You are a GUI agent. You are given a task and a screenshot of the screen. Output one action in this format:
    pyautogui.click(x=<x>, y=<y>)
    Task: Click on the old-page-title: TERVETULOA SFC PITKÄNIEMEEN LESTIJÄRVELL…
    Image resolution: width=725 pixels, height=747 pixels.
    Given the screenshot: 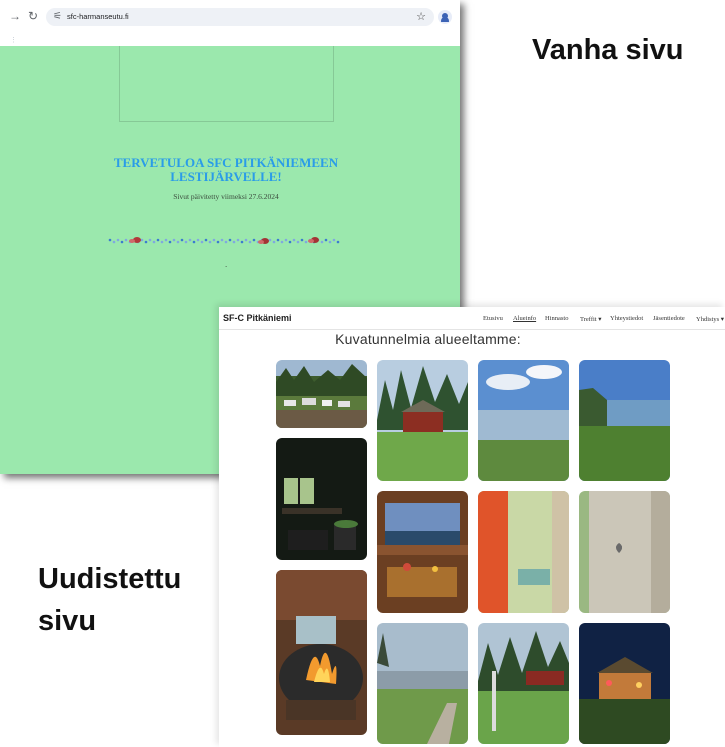 What is the action you would take?
    pyautogui.click(x=226, y=170)
    